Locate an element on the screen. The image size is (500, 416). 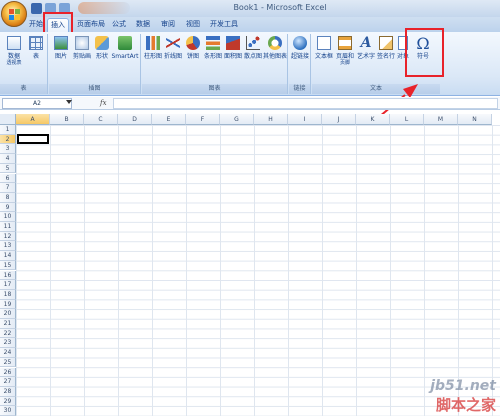
row-header-27: 27 is located at coordinates (8, 382).